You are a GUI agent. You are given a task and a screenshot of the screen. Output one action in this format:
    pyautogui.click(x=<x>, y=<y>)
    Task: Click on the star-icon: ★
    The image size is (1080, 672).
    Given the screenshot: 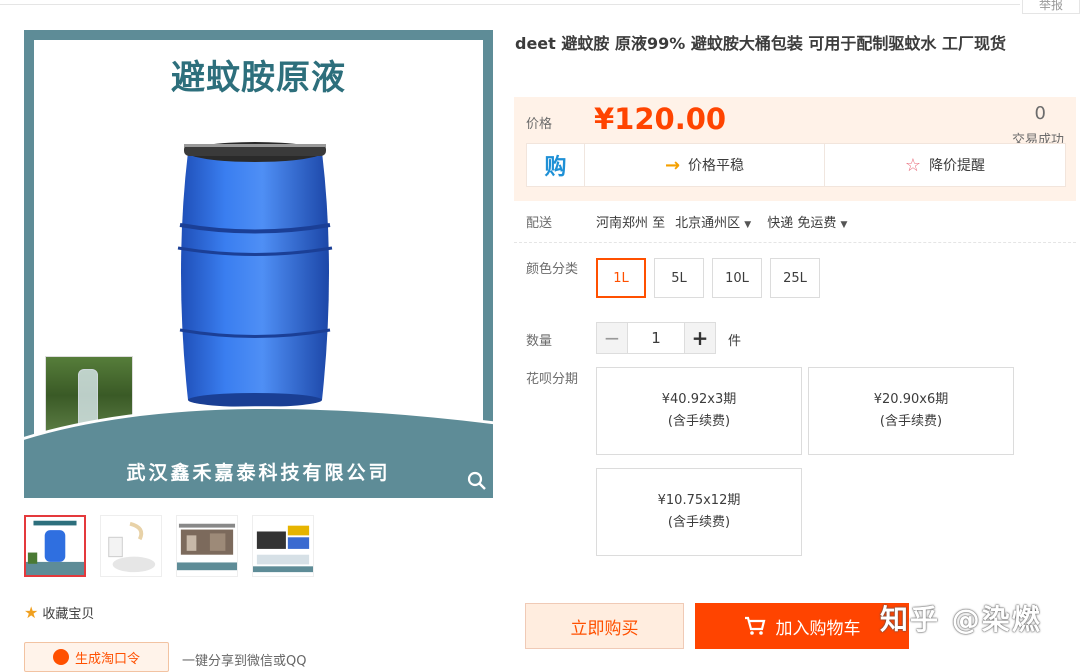 What is the action you would take?
    pyautogui.click(x=31, y=612)
    